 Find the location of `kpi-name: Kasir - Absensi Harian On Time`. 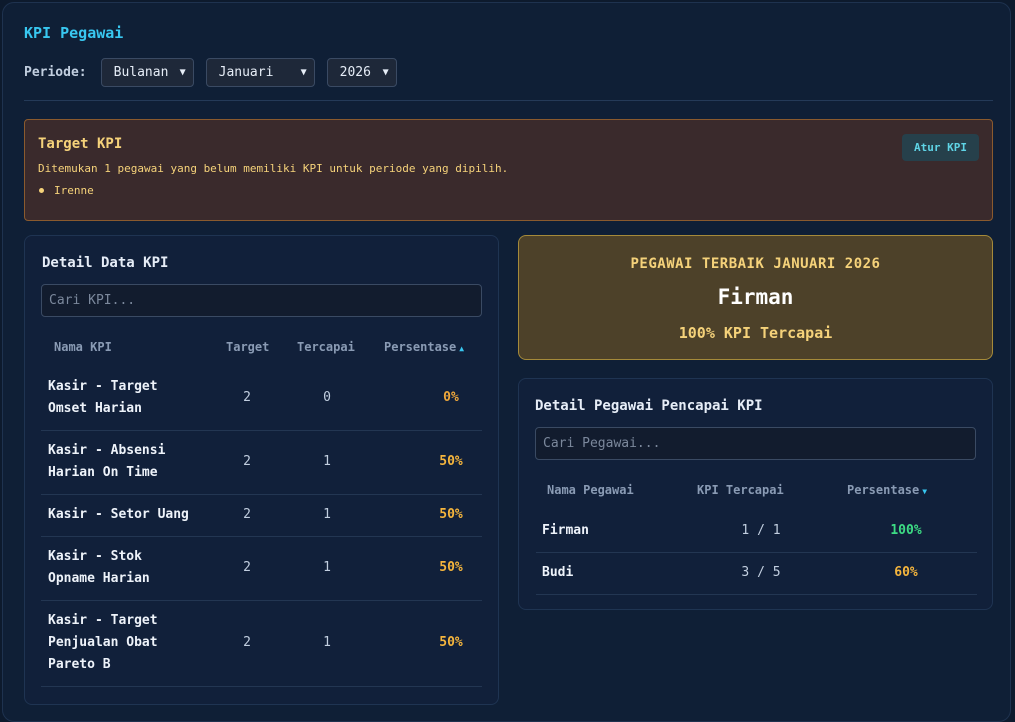

kpi-name: Kasir - Absensi Harian On Time is located at coordinates (106, 462).